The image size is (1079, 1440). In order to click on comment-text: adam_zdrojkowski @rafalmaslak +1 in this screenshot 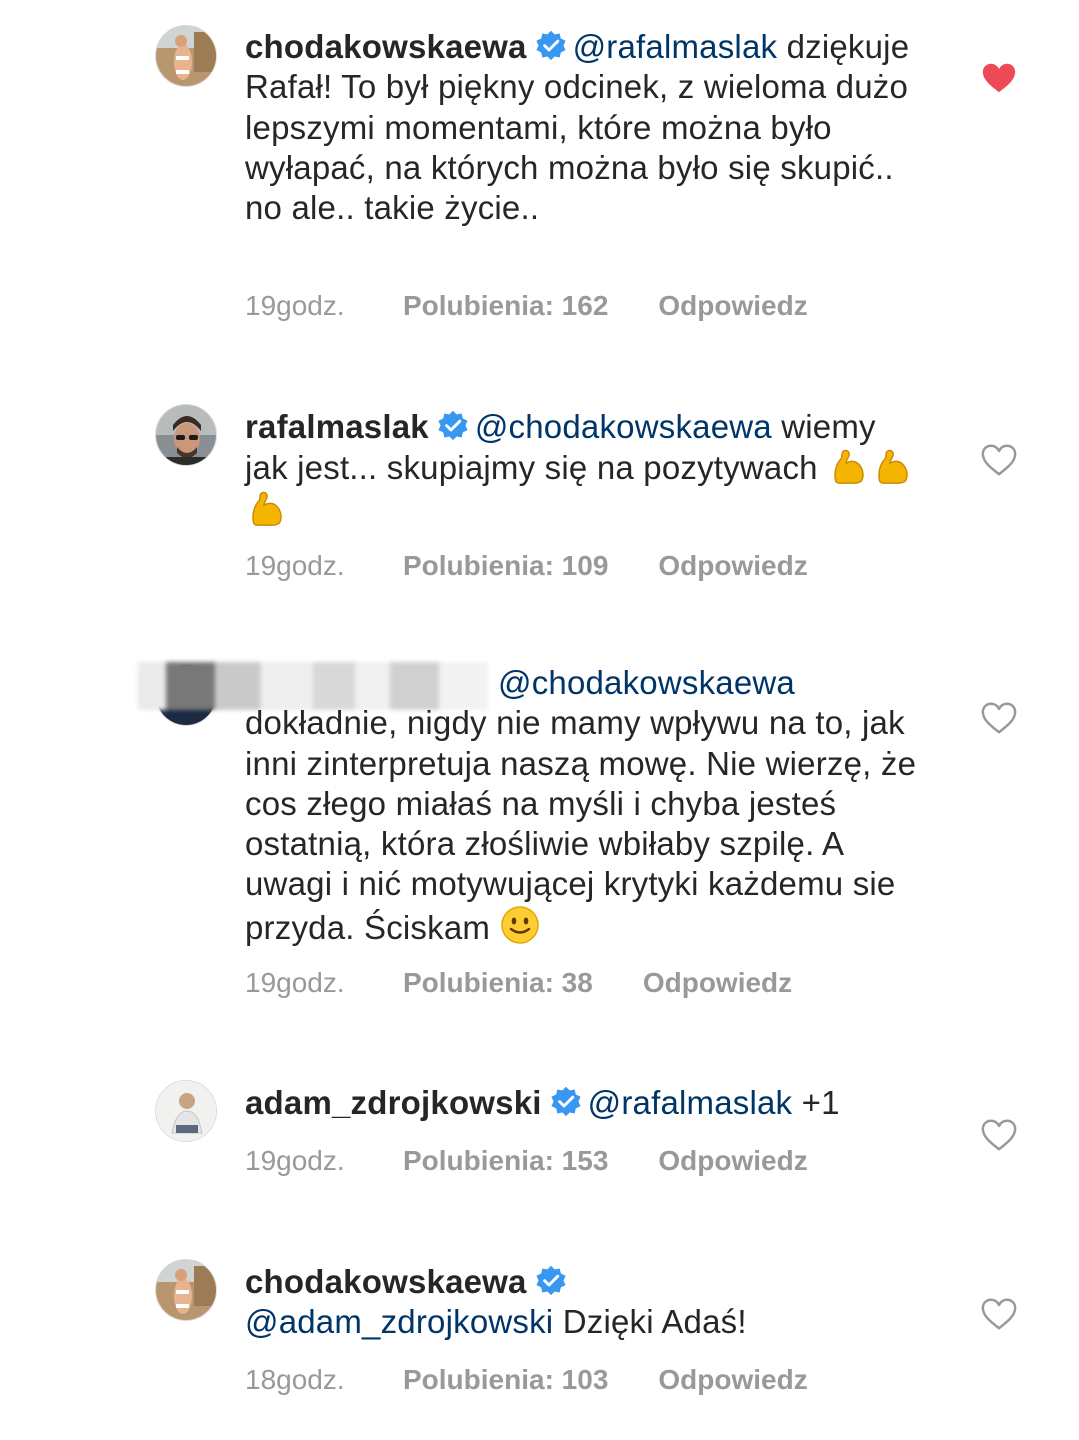, I will do `click(585, 1103)`.